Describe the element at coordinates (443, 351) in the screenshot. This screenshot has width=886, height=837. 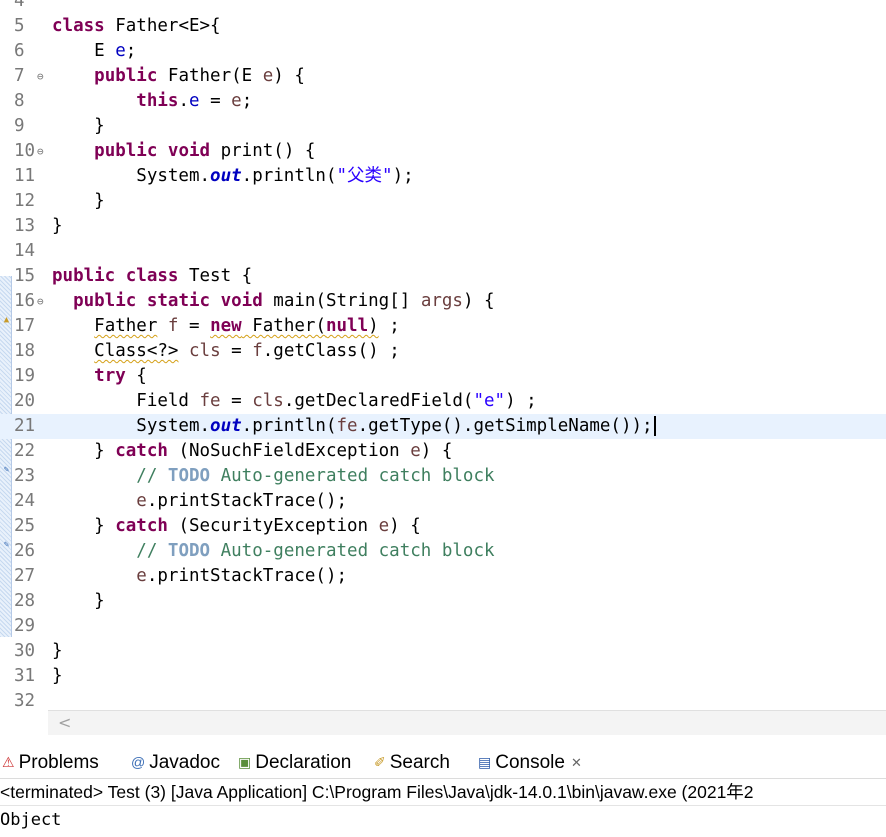
I see `code-line: 18 Class<?> cls = f.getClass() ;` at that location.